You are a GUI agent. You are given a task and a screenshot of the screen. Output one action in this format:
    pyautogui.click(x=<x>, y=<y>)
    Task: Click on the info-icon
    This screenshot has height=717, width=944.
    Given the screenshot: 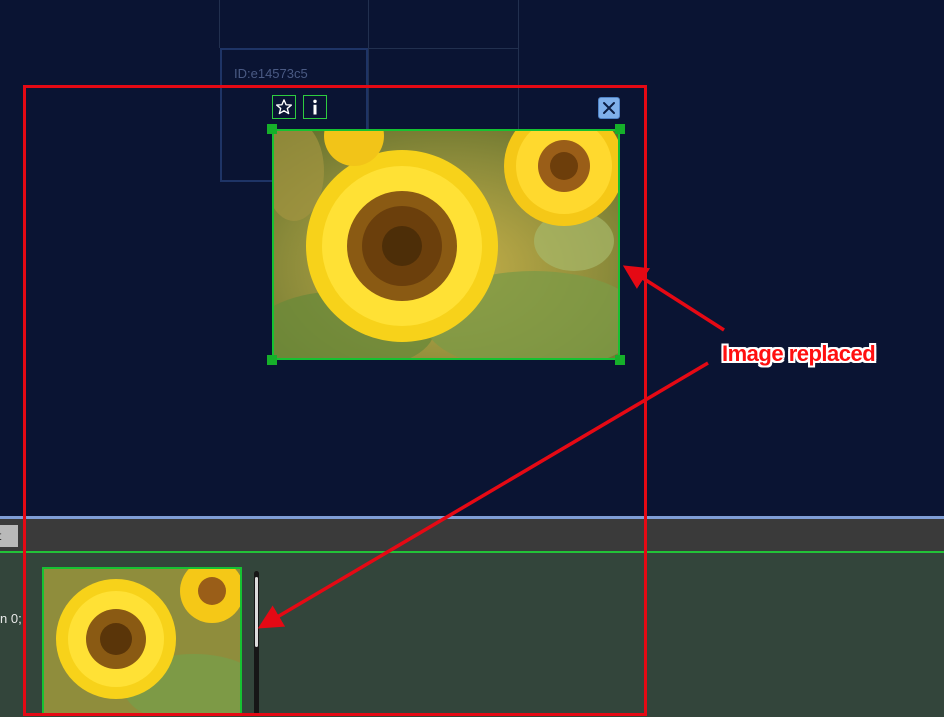 What is the action you would take?
    pyautogui.click(x=315, y=107)
    